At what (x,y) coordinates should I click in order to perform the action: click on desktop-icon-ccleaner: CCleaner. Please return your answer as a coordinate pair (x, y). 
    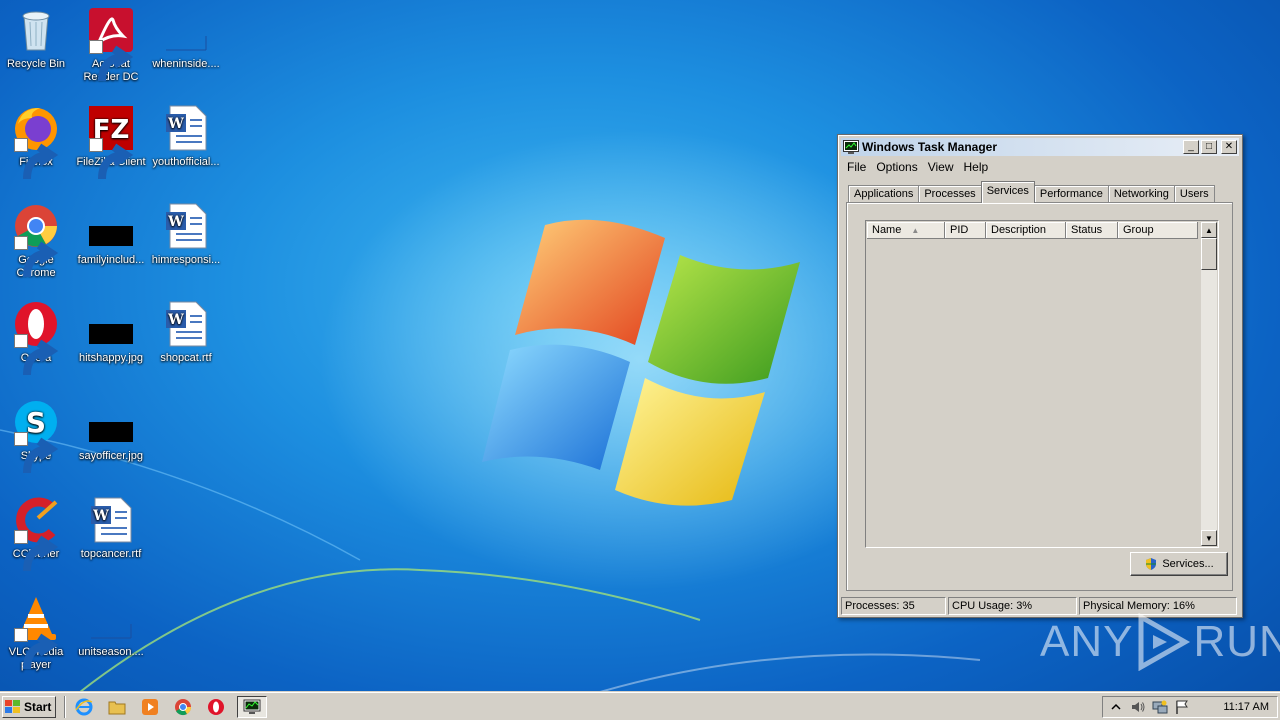
    Looking at the image, I should click on (37, 534).